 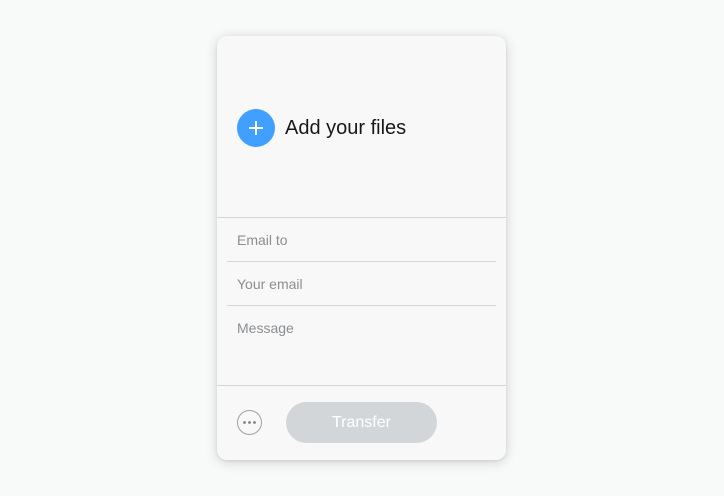 I want to click on add-files-label: Add your files, so click(x=345, y=128).